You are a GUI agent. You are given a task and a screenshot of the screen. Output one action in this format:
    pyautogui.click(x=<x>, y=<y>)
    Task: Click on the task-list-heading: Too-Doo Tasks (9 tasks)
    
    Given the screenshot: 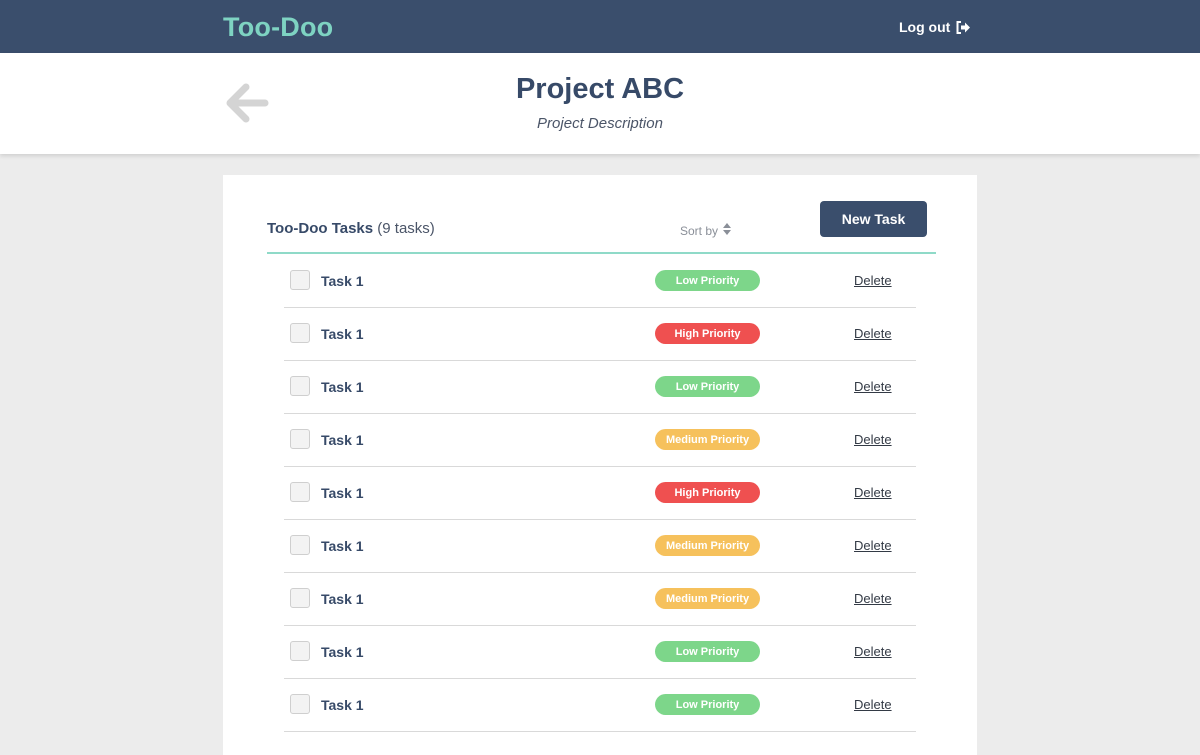 What is the action you would take?
    pyautogui.click(x=351, y=228)
    